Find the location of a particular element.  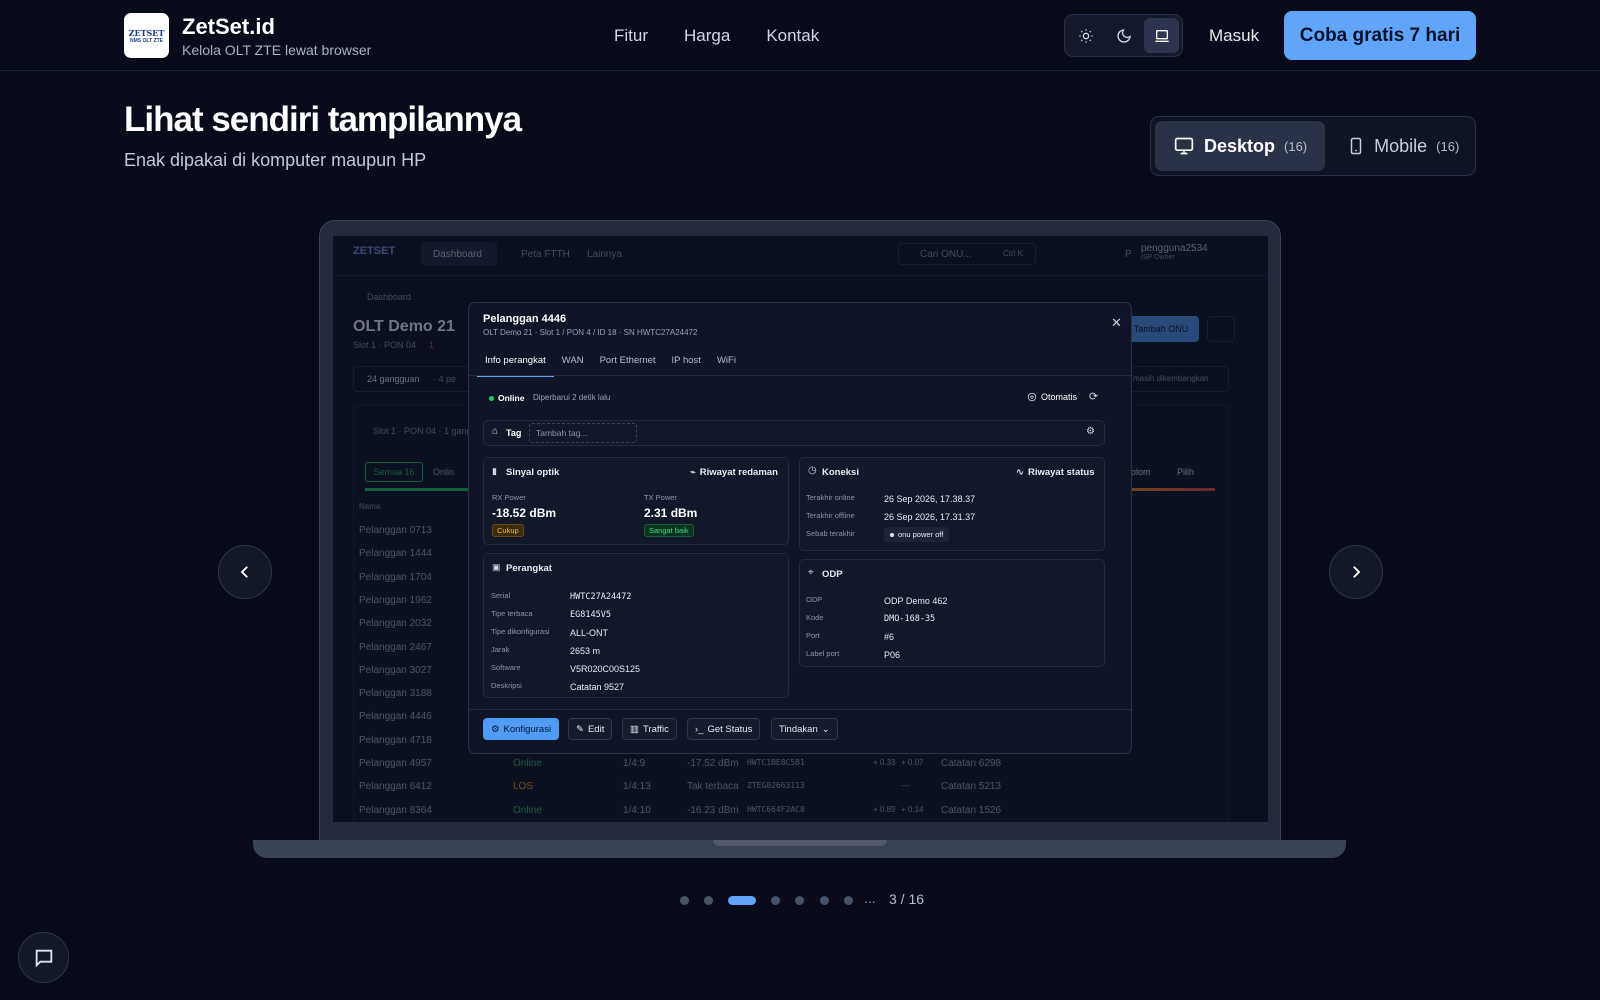

chat-icon is located at coordinates (43, 958).